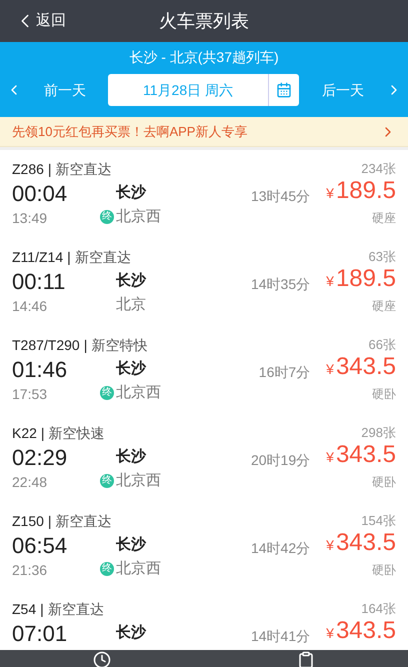  What do you see at coordinates (30, 218) in the screenshot?
I see `arrival-time: 13:49` at bounding box center [30, 218].